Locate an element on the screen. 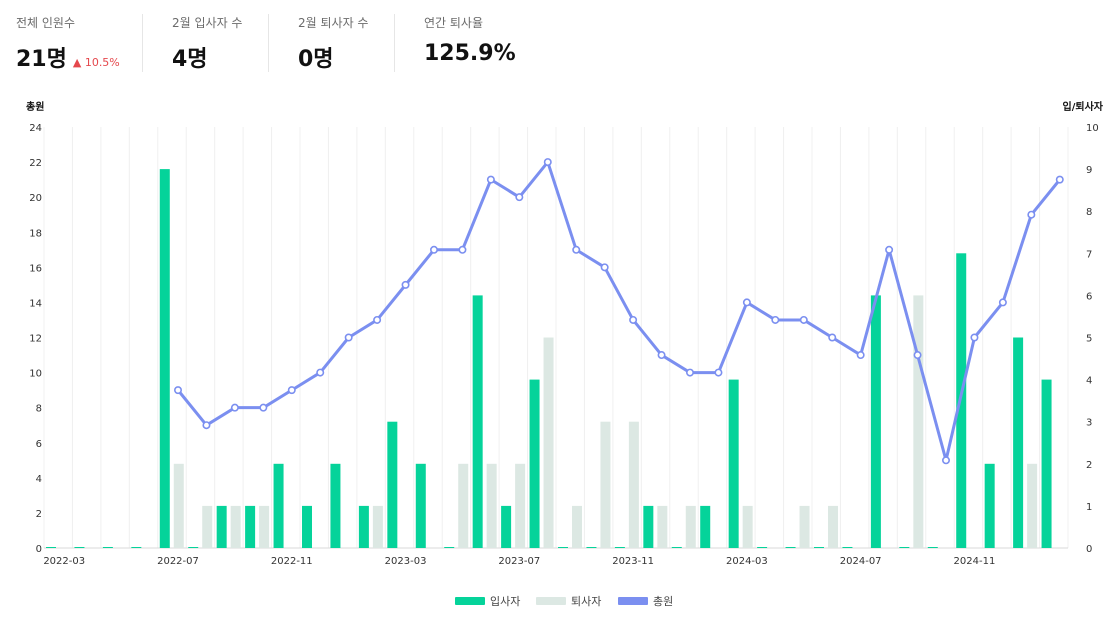 This screenshot has width=1115, height=629. y-left-tick-label: 14 is located at coordinates (35, 303).